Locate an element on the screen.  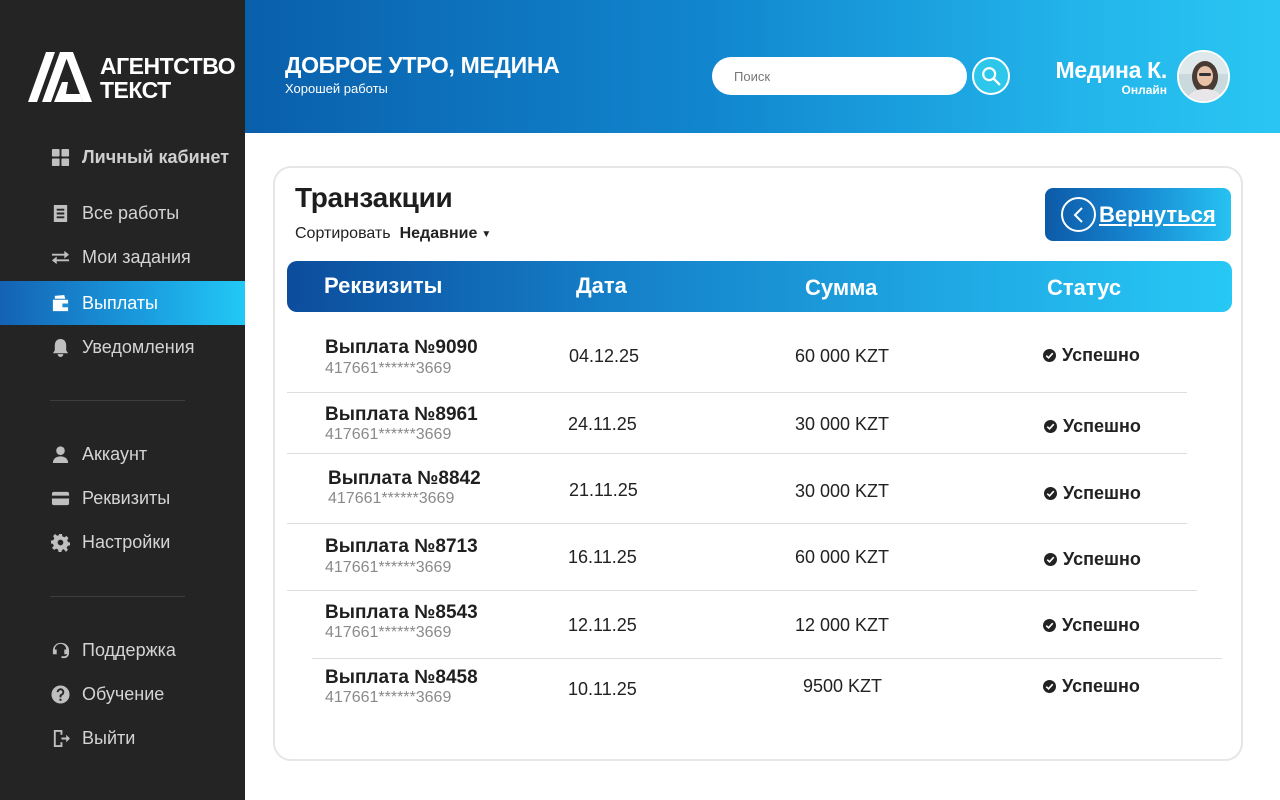
payout-date: 21.11.25 is located at coordinates (603, 490).